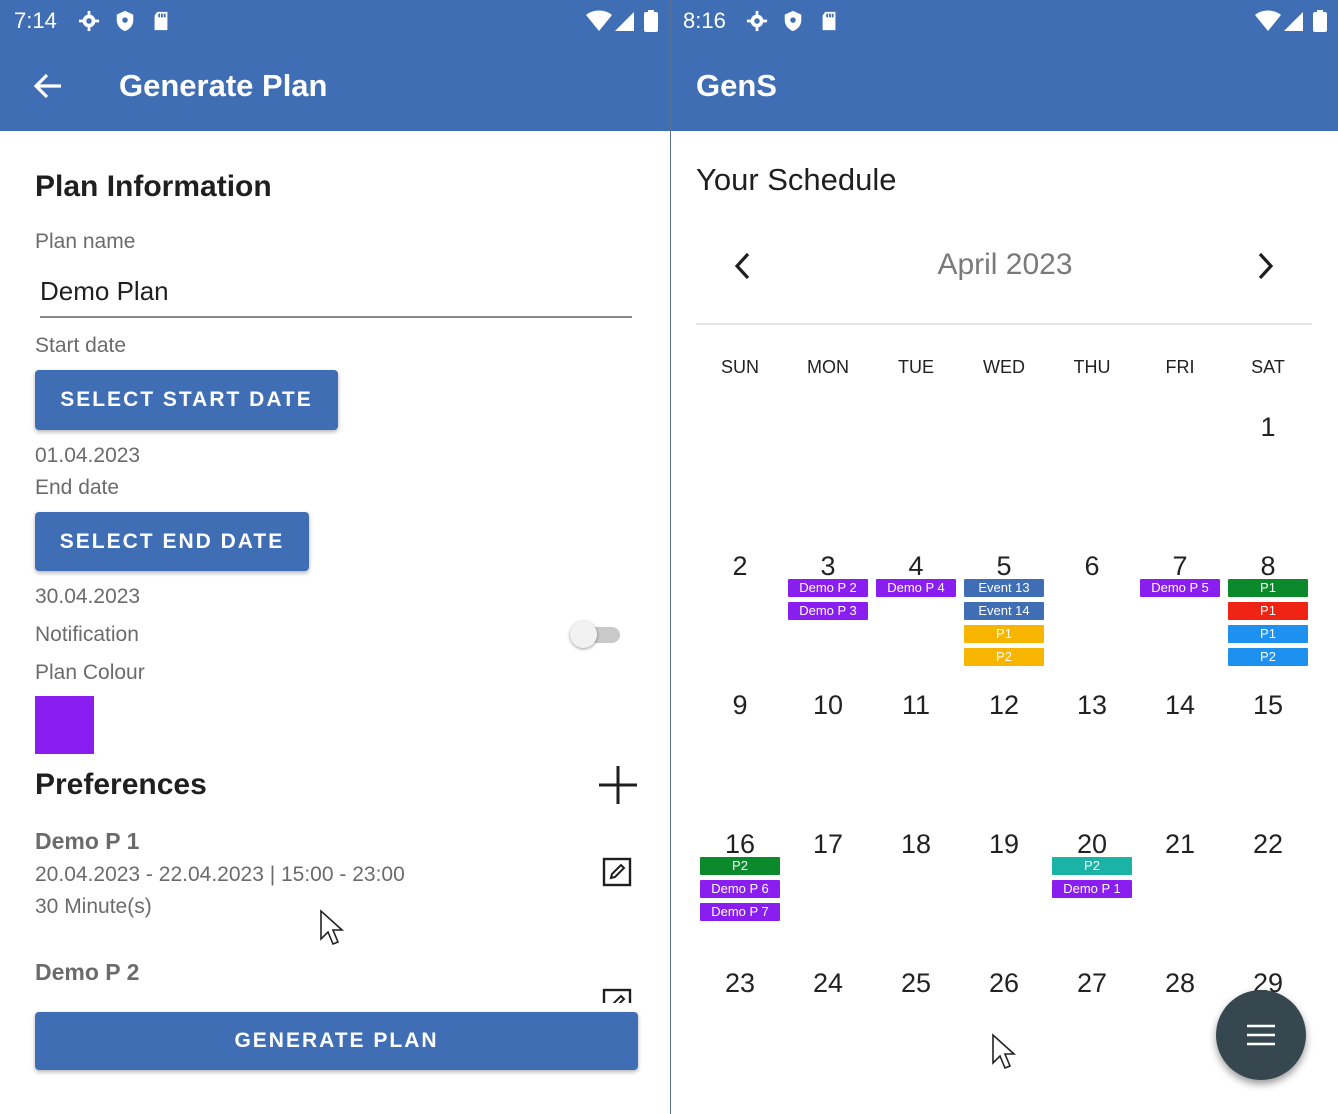 This screenshot has width=1338, height=1114. What do you see at coordinates (916, 367) in the screenshot?
I see `weekday-tue: TUE` at bounding box center [916, 367].